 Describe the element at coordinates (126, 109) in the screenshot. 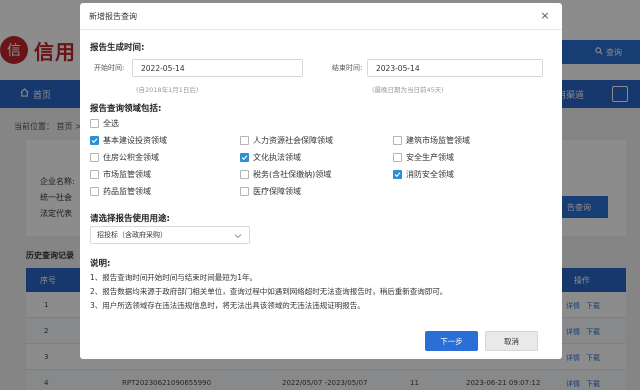

I see `domain-section-title: 报告查询领域包括:` at that location.